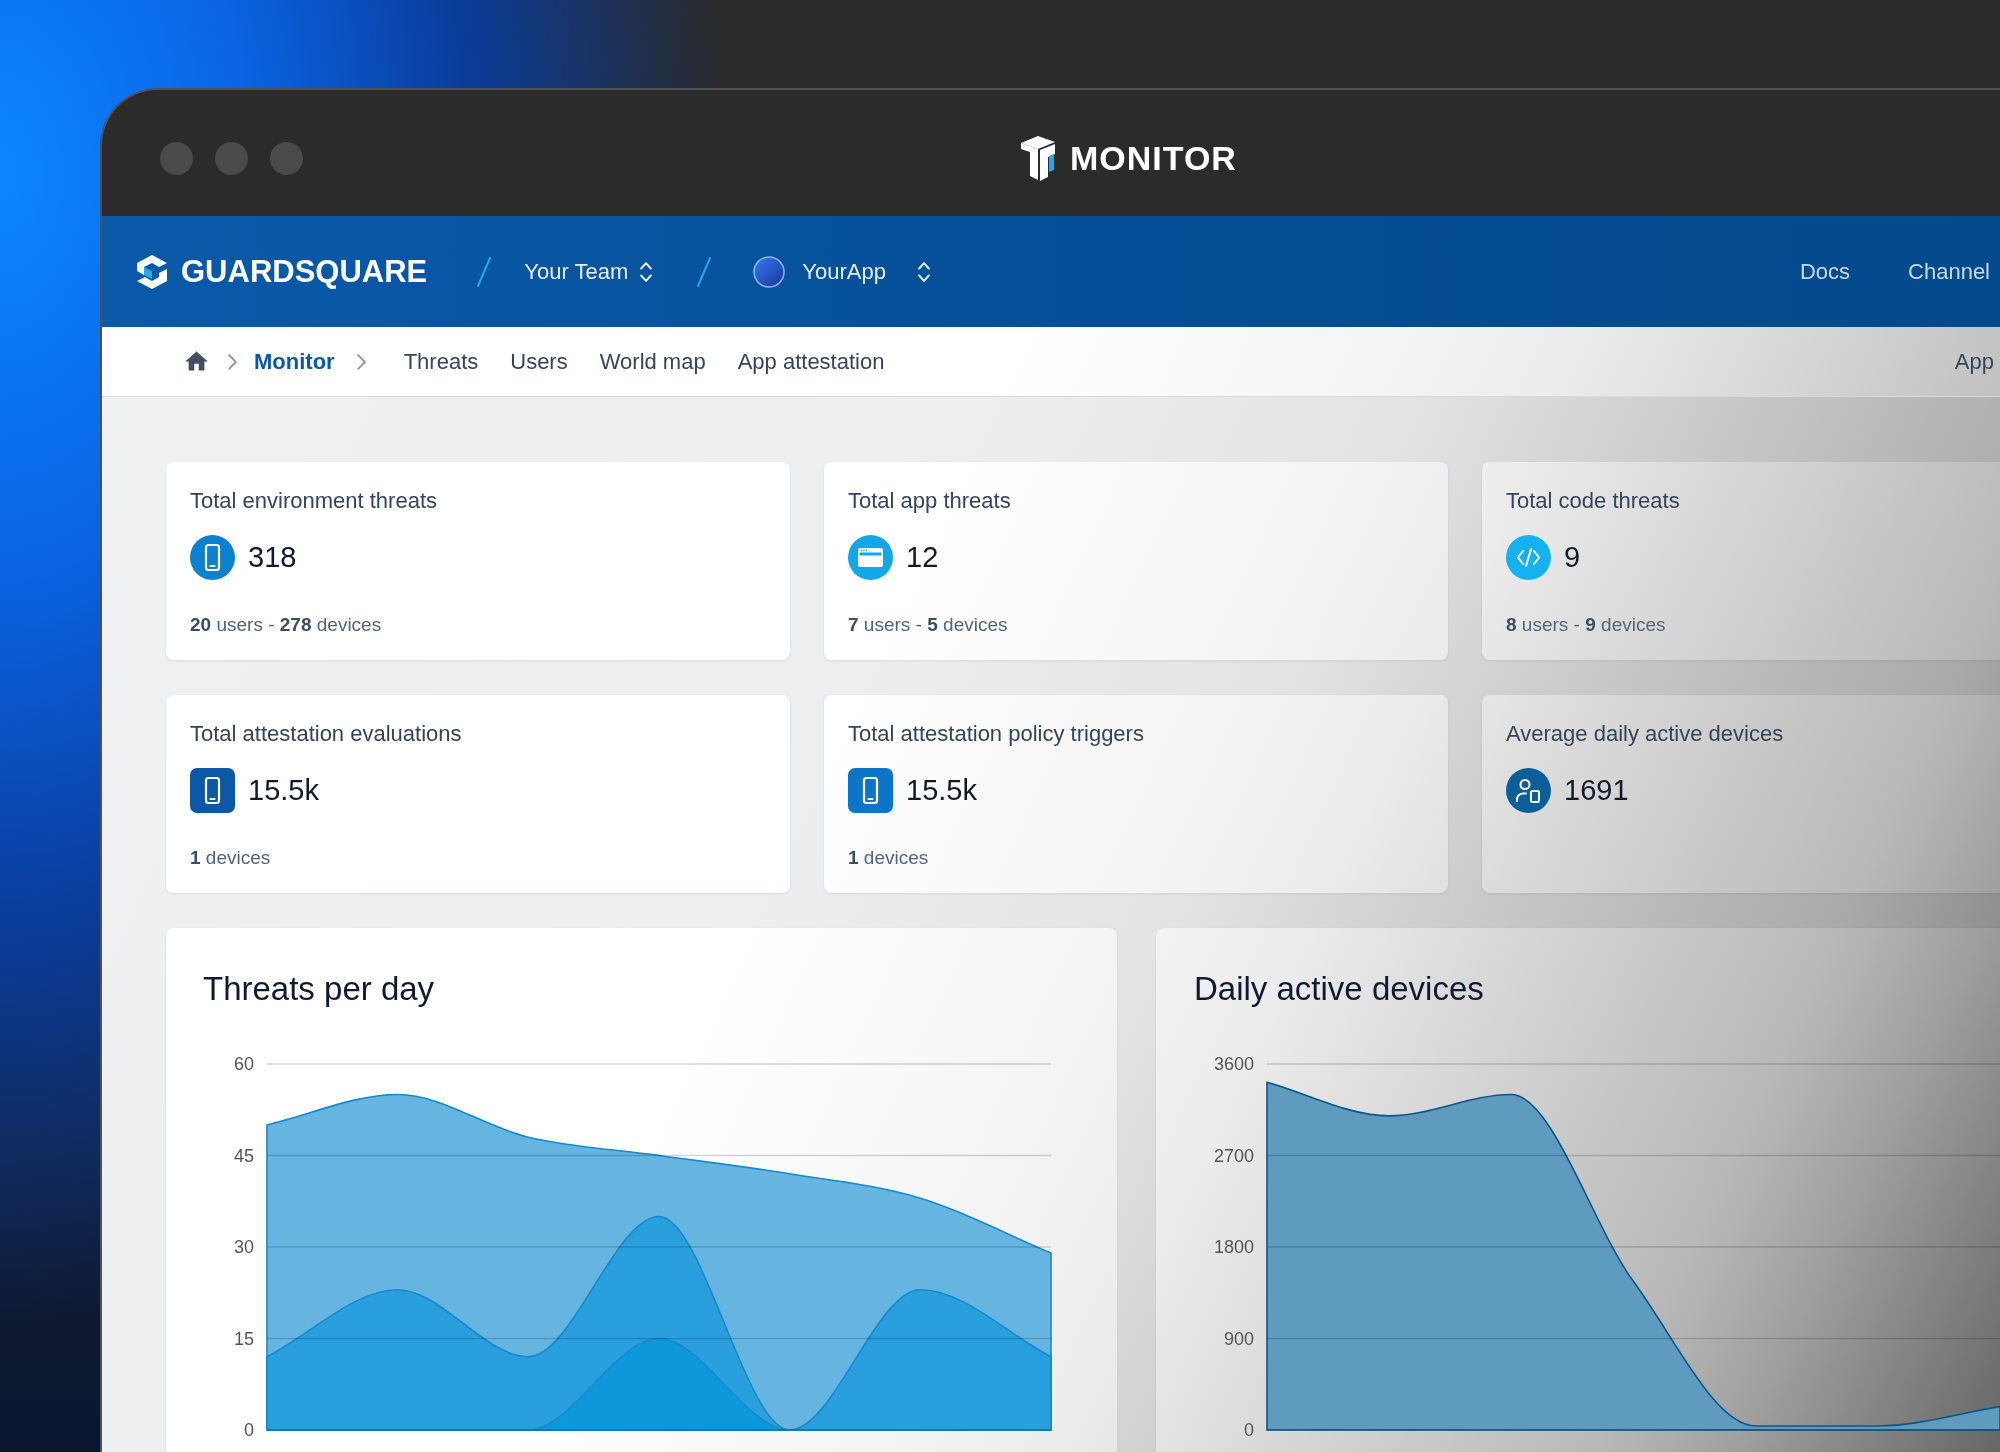 The image size is (2000, 1452). Describe the element at coordinates (539, 361) in the screenshot. I see `nav-tab: Users` at that location.